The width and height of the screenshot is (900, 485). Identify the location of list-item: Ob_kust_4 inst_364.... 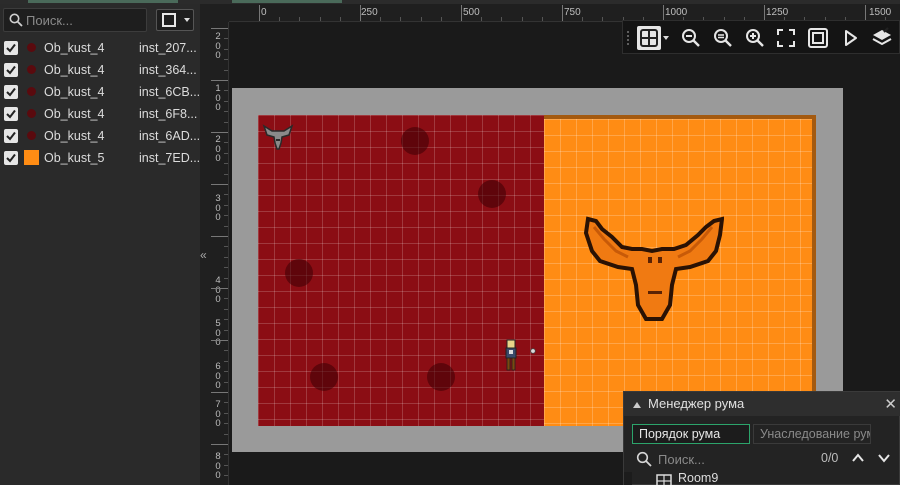
(100, 70).